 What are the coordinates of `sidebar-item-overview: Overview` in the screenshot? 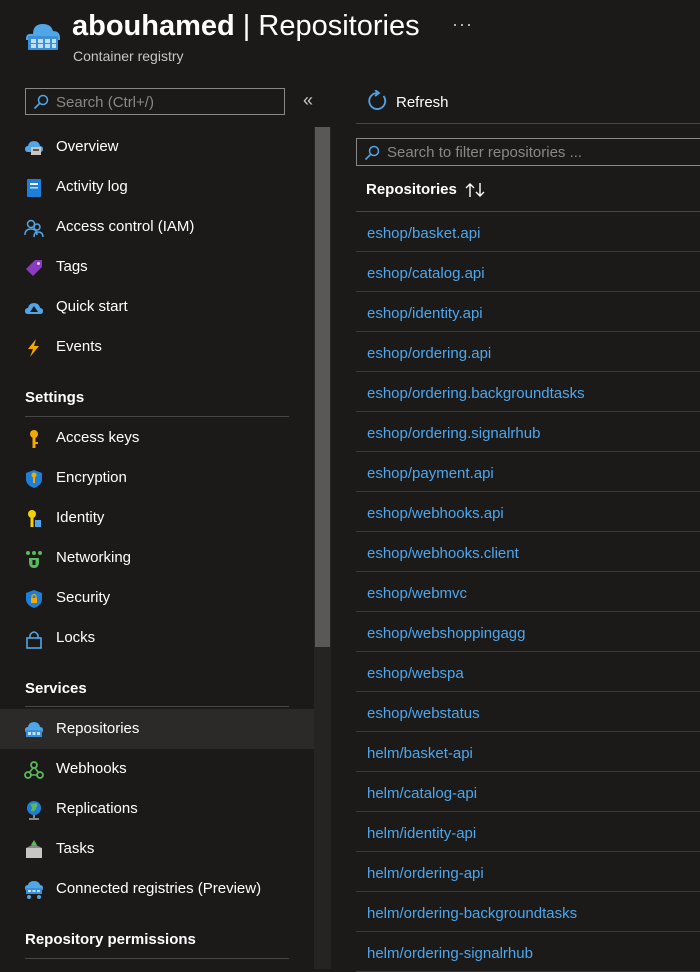 It's located at (157, 147).